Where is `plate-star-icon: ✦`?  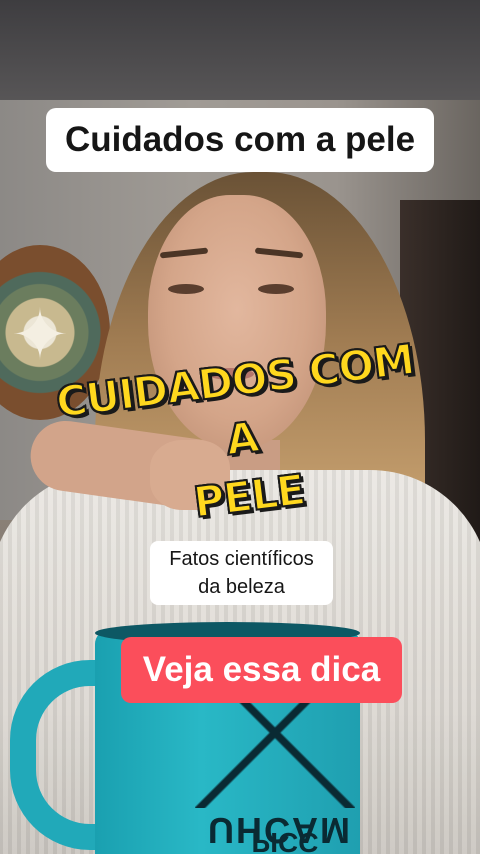
plate-star-icon: ✦ is located at coordinates (40, 335).